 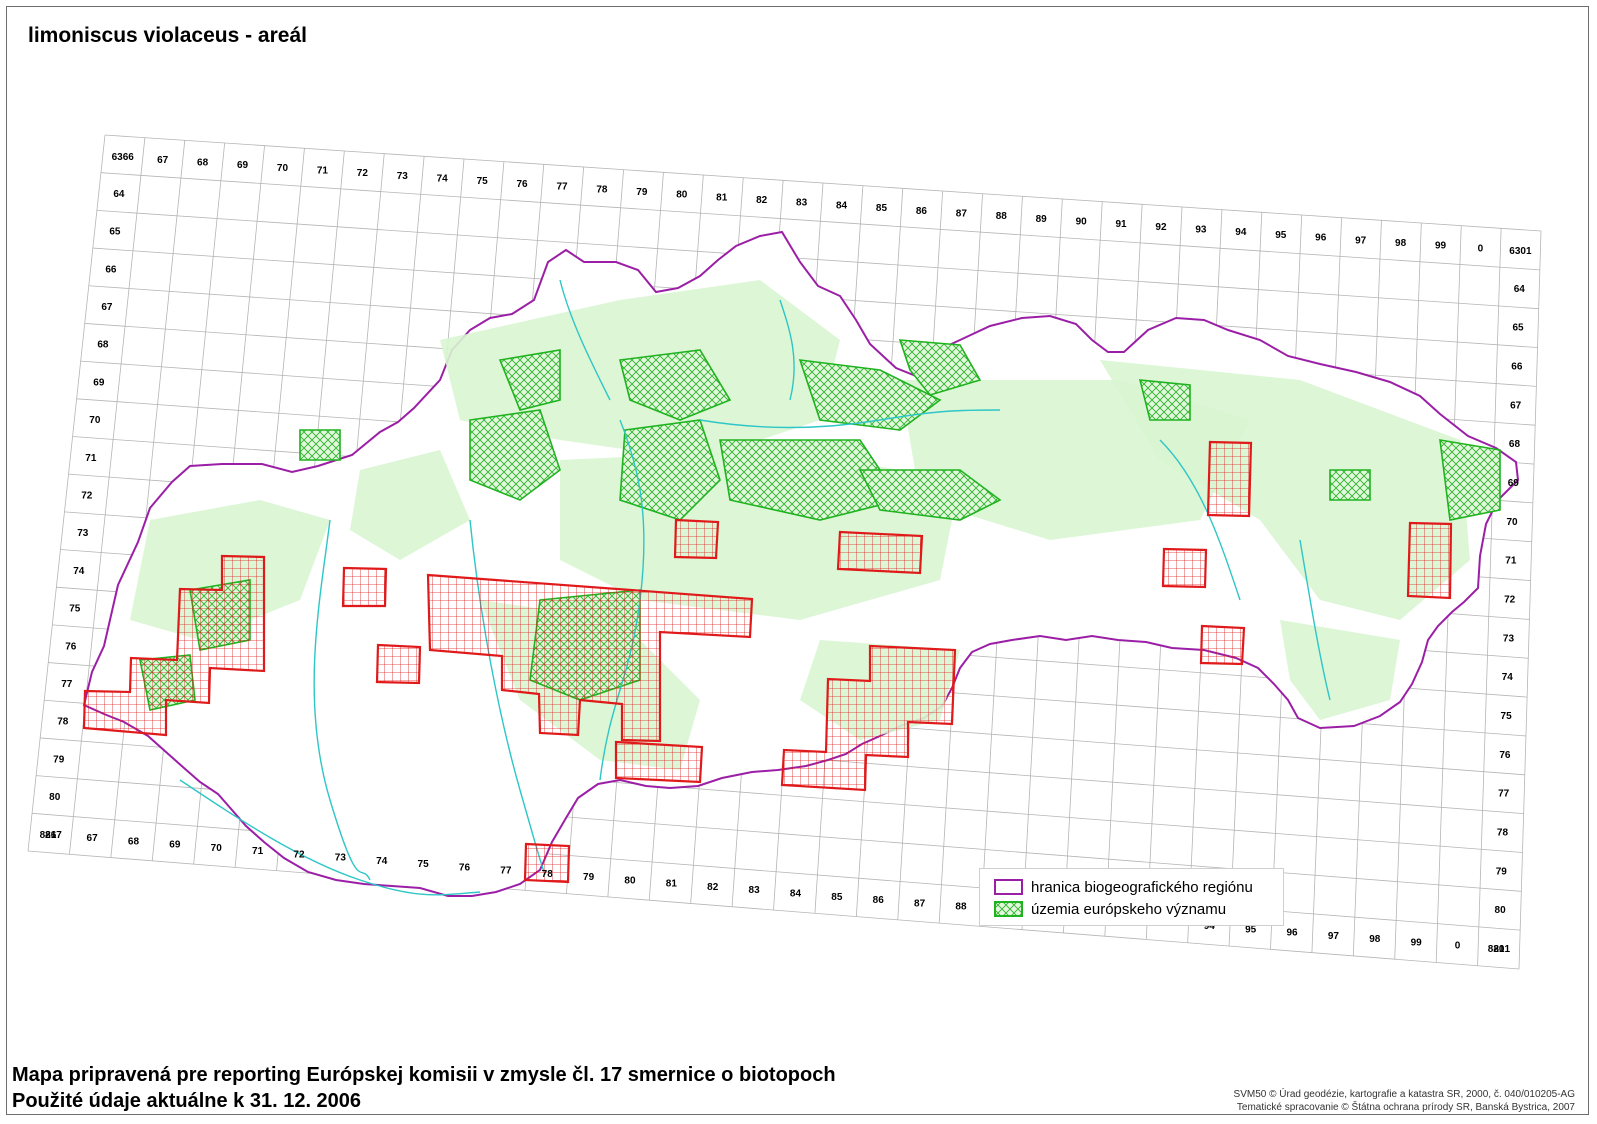 What do you see at coordinates (59, 759) in the screenshot?
I see `grid-label-left: 79` at bounding box center [59, 759].